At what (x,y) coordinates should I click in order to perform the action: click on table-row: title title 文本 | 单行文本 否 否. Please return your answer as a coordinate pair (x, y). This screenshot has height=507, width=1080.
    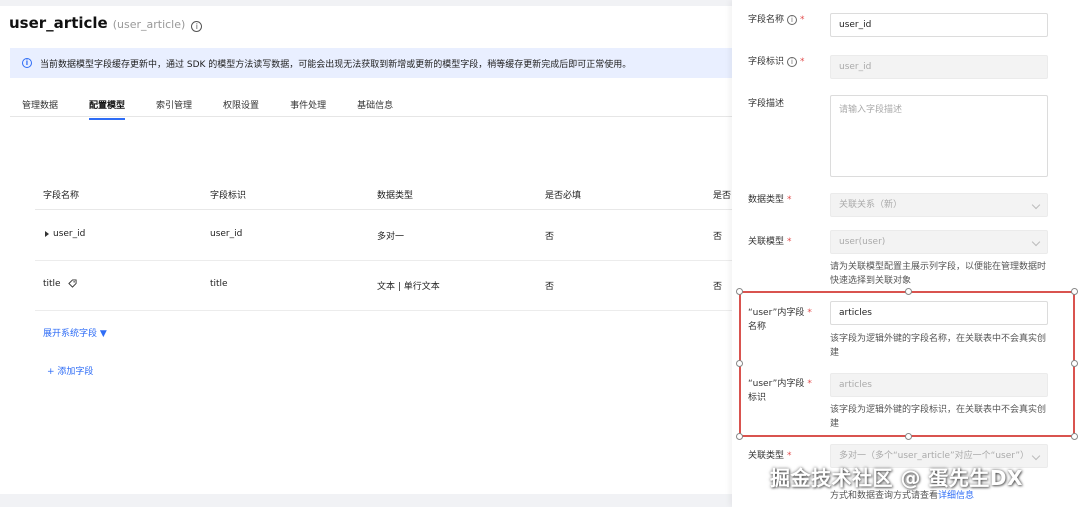
    Looking at the image, I should click on (383, 286).